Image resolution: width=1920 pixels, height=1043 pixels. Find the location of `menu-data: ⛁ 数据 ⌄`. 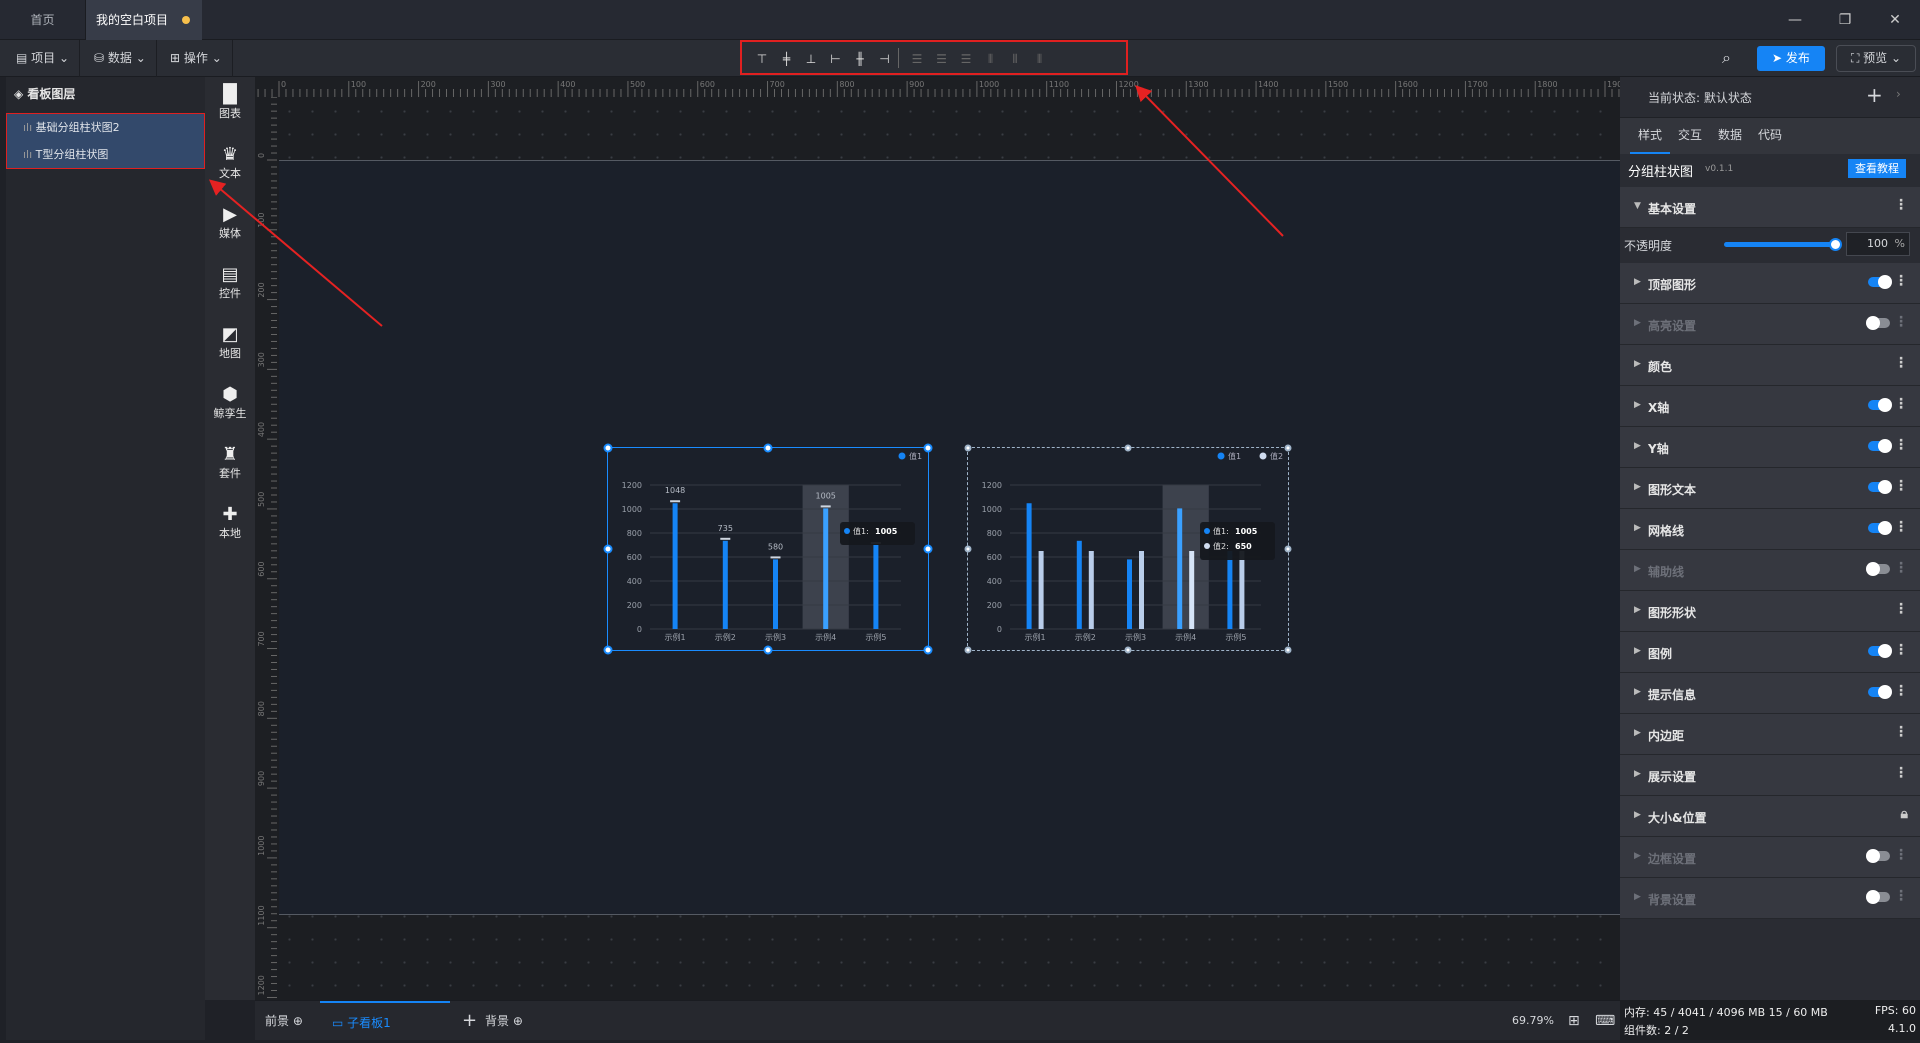

menu-data: ⛁ 数据 ⌄ is located at coordinates (120, 58).